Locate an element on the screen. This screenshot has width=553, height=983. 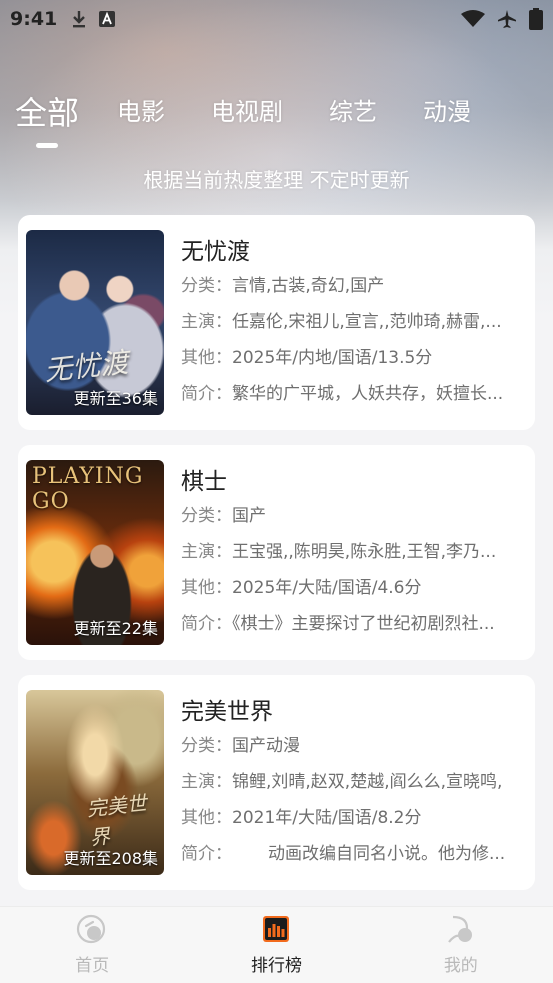
poster-title-art: PLAYING GO is located at coordinates (88, 489).